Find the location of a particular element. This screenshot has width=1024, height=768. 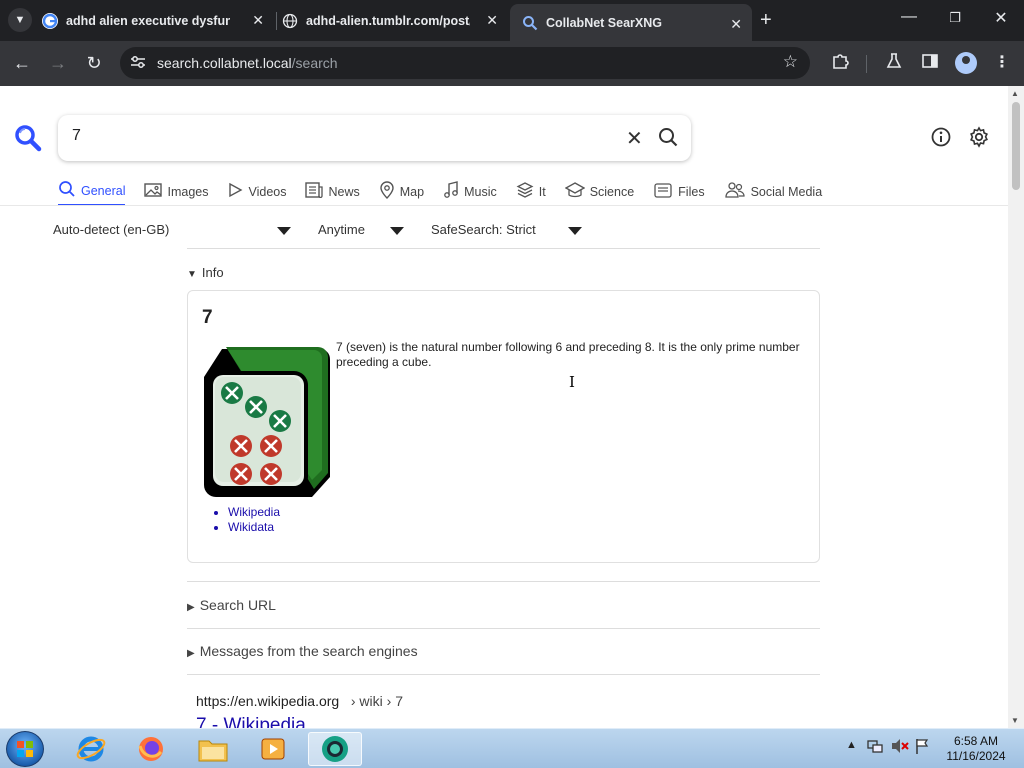

clock-date: 11/16/2024 is located at coordinates (976, 756).